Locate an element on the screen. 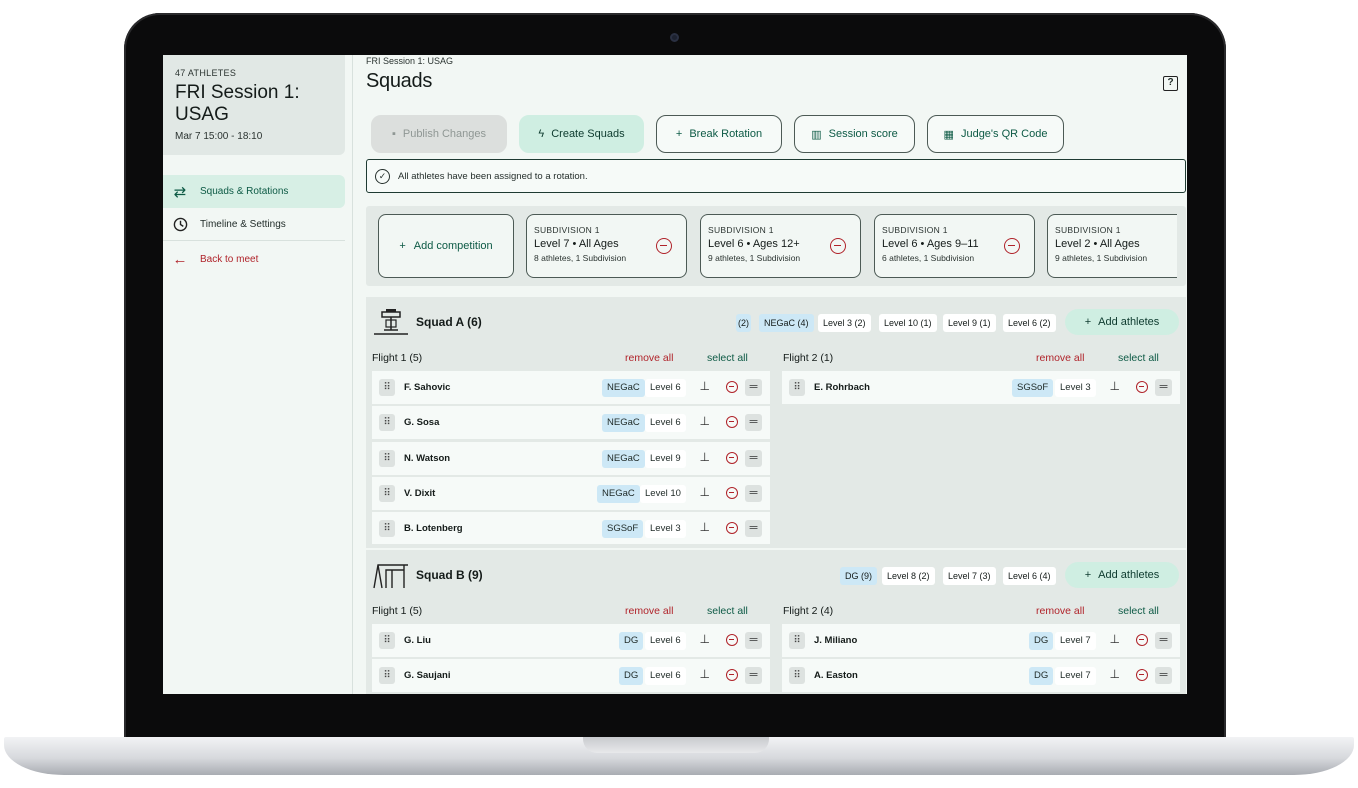 The height and width of the screenshot is (788, 1358). arrow-left-icon: ← is located at coordinates (180, 259).